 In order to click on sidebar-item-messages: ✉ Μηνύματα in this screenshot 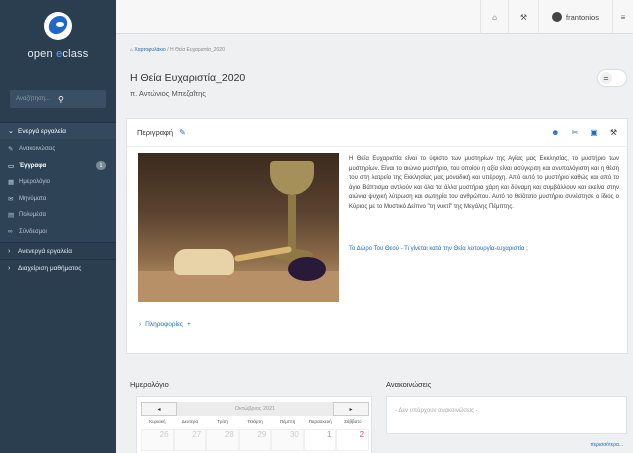, I will do `click(58, 199)`.